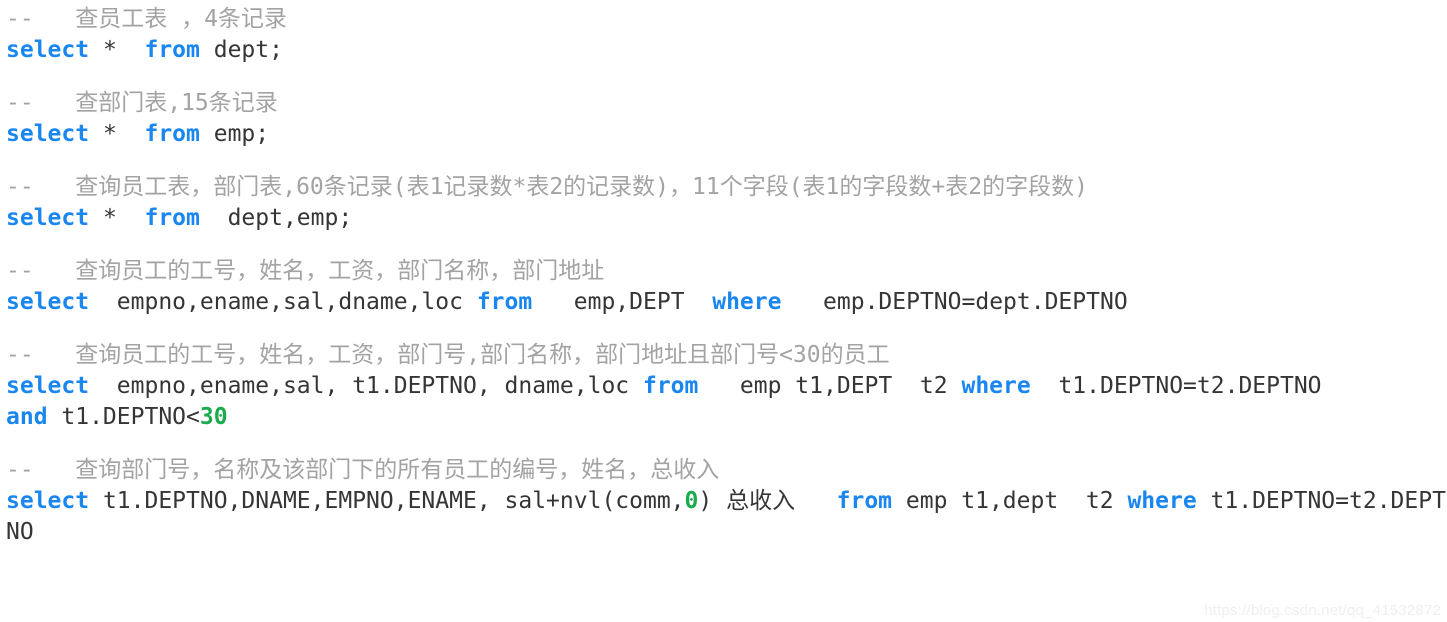 The width and height of the screenshot is (1447, 622). Describe the element at coordinates (142, 103) in the screenshot. I see `sql-comment-line: -- 查部门表,15条记录` at that location.